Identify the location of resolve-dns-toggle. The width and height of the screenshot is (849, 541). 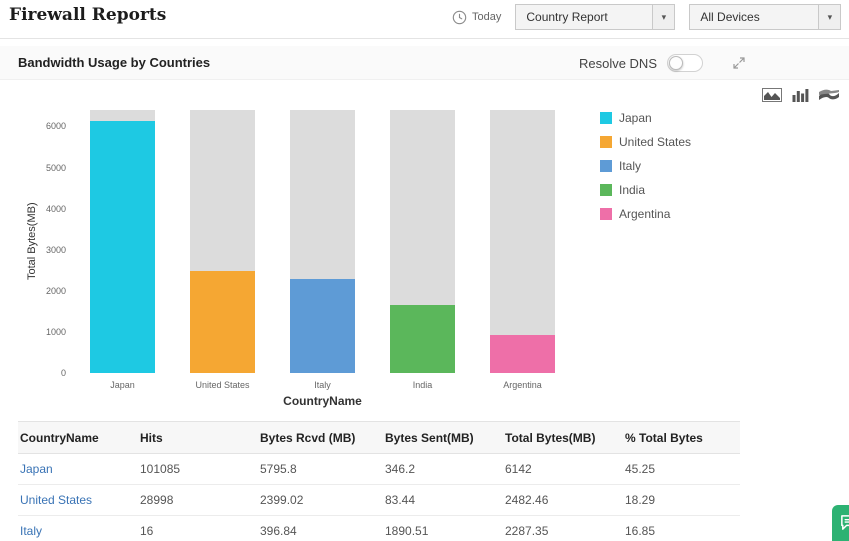
(685, 63).